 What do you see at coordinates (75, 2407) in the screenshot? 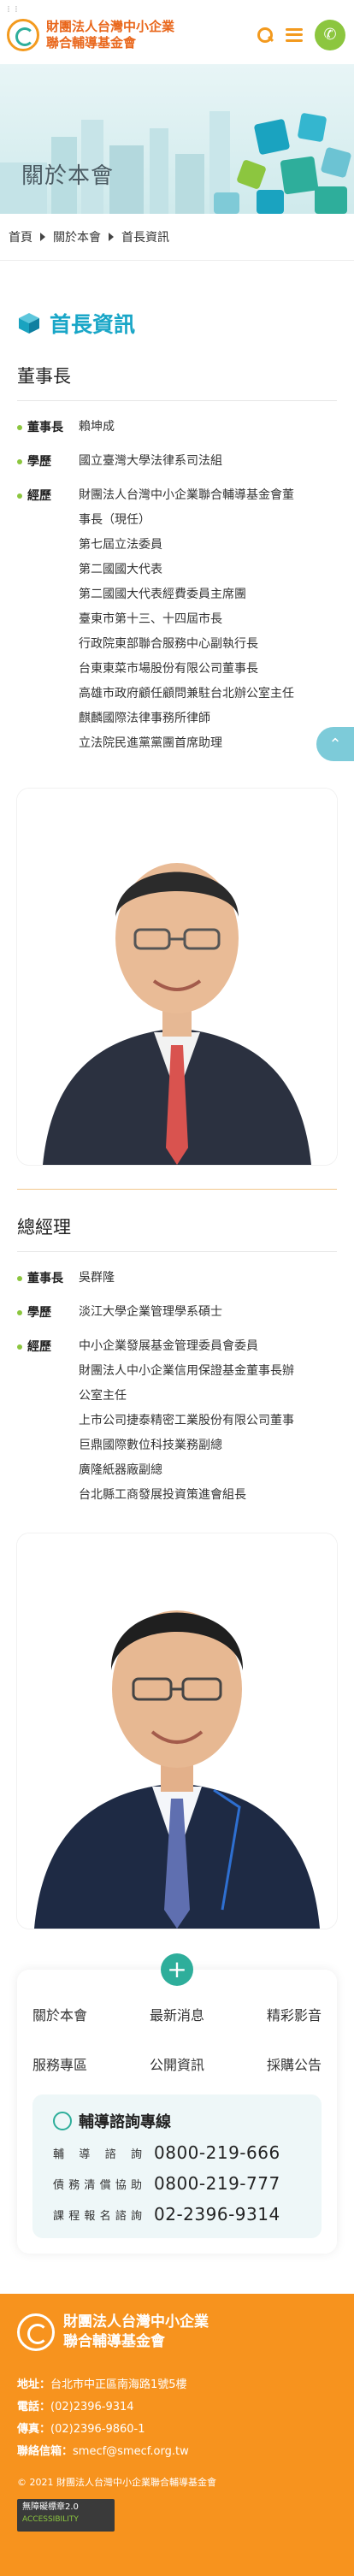
I see `footer-phone: 電話：(02)2396-9314` at bounding box center [75, 2407].